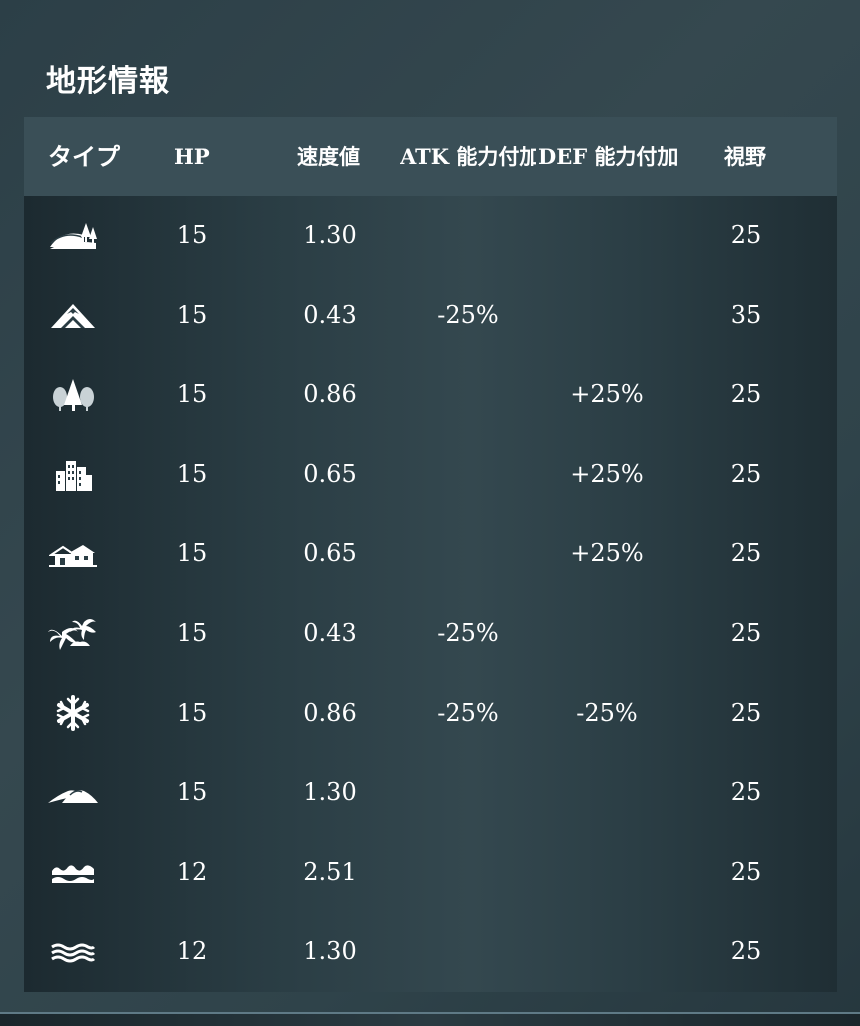 This screenshot has height=1026, width=860. I want to click on header-hp: HP, so click(192, 156).